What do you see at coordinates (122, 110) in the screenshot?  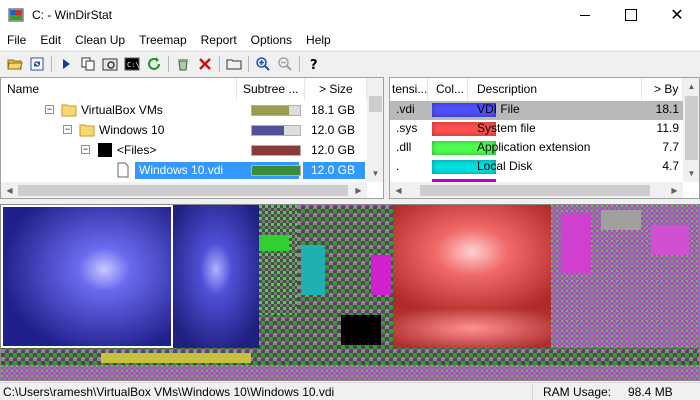 I see `tree-item-name: VirtualBox VMs` at bounding box center [122, 110].